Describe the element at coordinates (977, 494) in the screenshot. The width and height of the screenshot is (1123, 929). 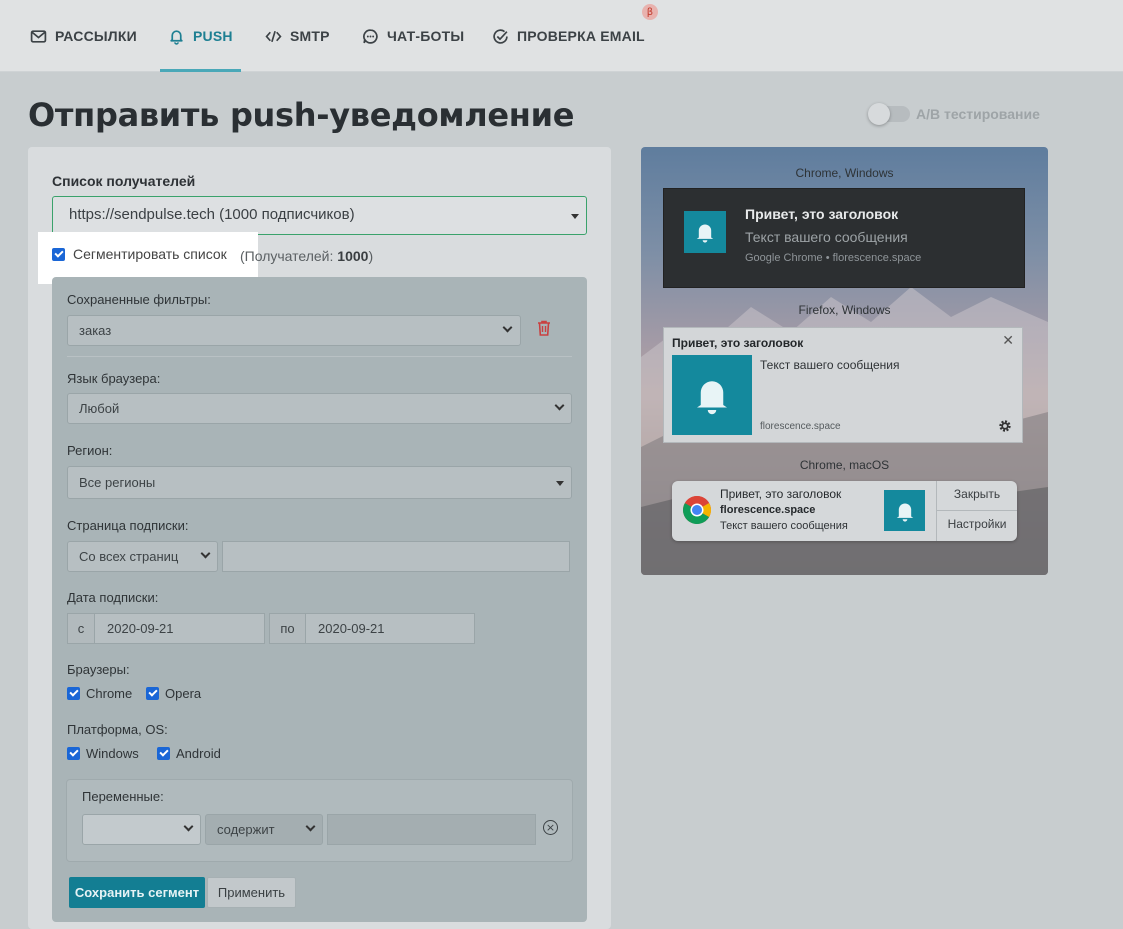
I see `close-button: Закрыть` at that location.